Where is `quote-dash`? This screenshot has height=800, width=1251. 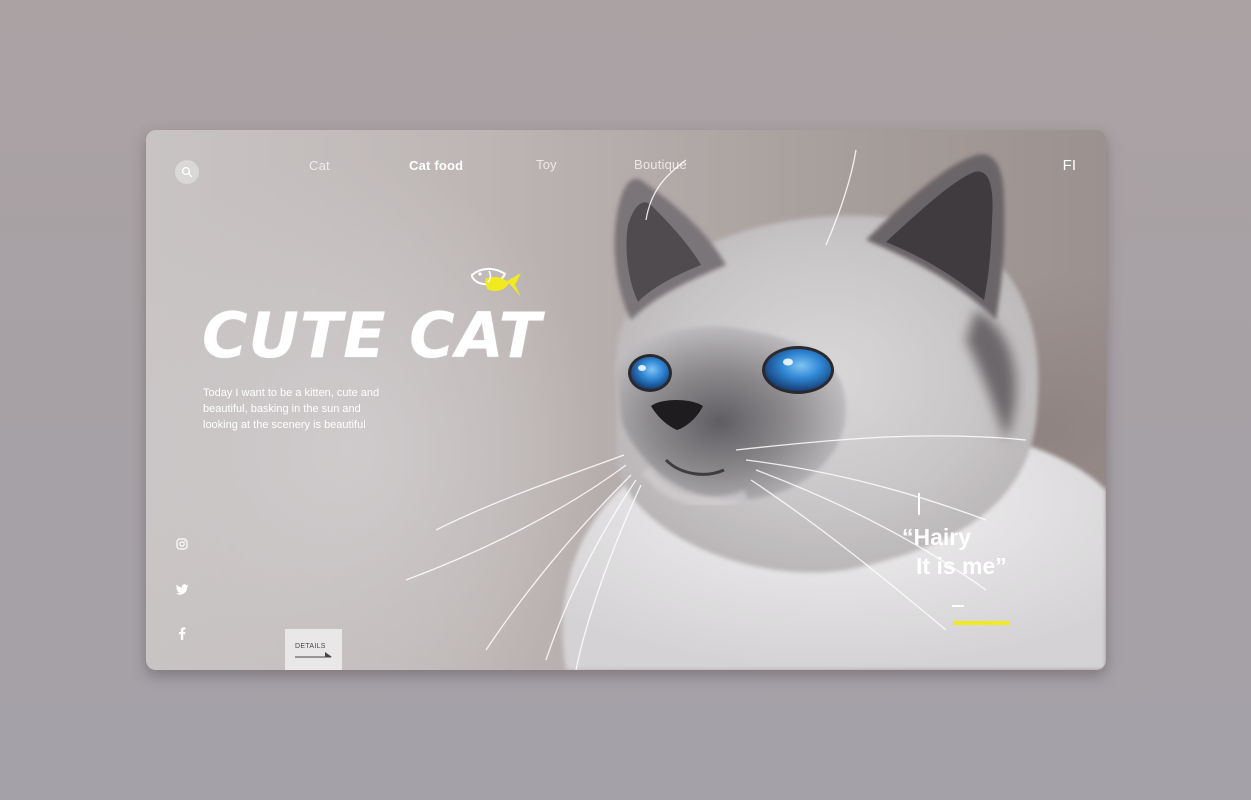
quote-dash is located at coordinates (958, 606).